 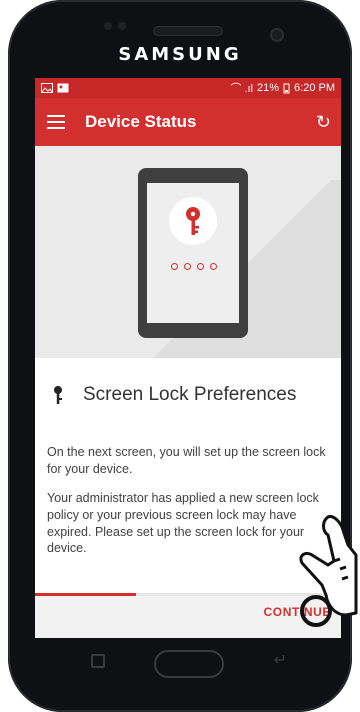 What do you see at coordinates (85, 594) in the screenshot?
I see `progress-fill` at bounding box center [85, 594].